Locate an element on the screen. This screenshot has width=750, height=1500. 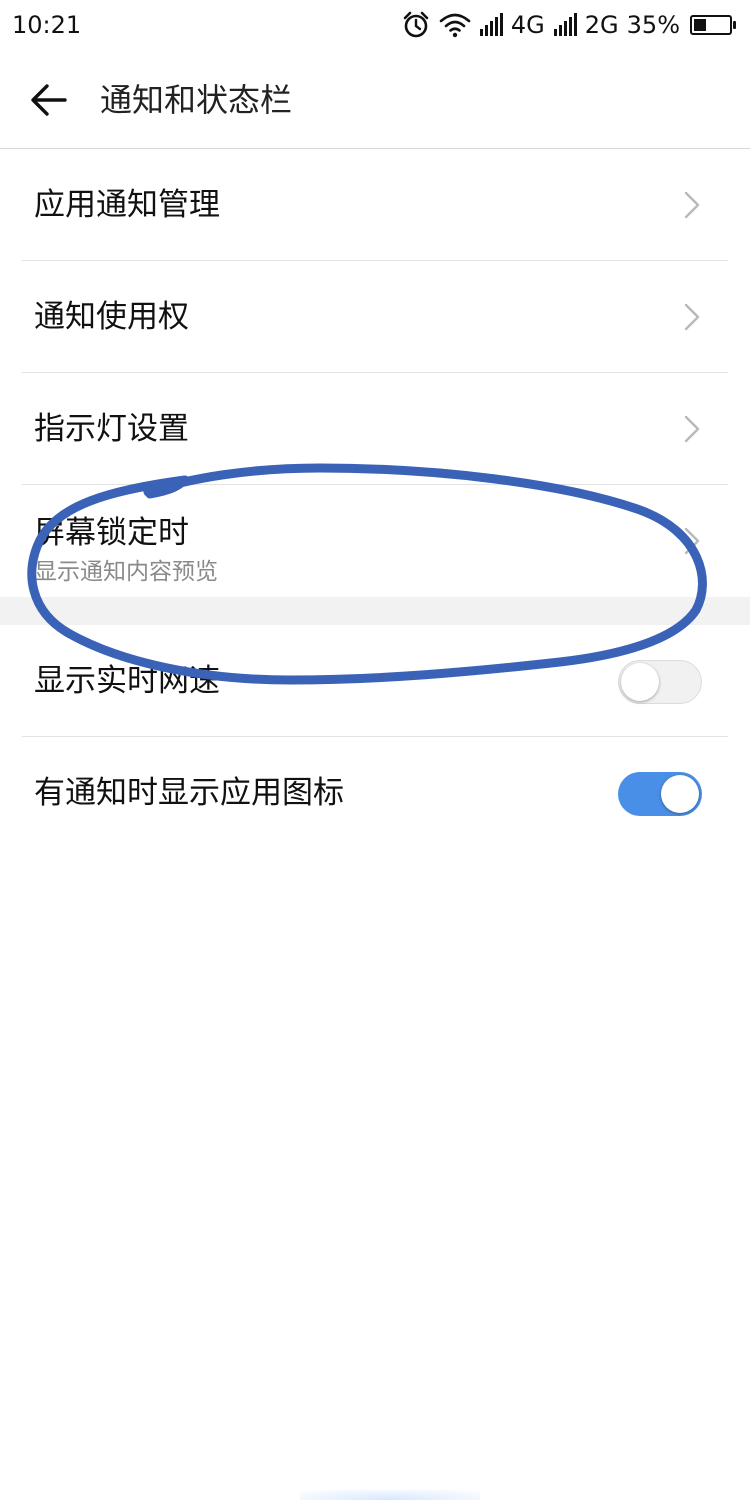
back-arrow-icon is located at coordinates (49, 100).